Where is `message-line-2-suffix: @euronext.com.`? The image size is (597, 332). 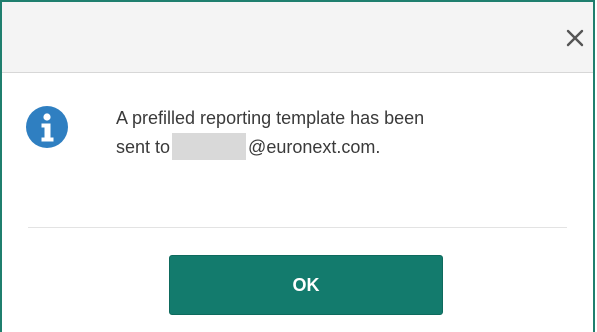
message-line-2-suffix: @euronext.com. is located at coordinates (314, 147).